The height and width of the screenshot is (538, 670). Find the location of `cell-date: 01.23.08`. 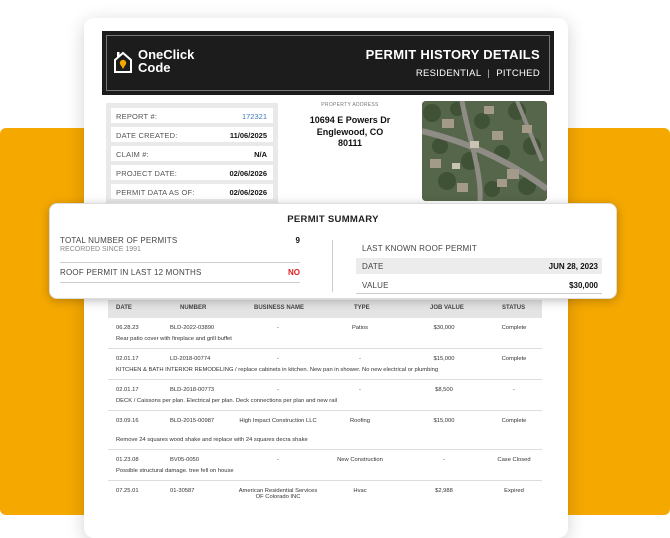

cell-date: 01.23.08 is located at coordinates (127, 460).